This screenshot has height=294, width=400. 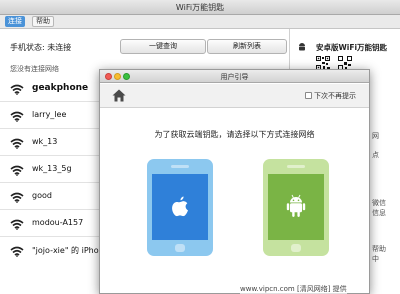 What do you see at coordinates (335, 96) in the screenshot?
I see `dont-show-again-label: 下次不再提示` at bounding box center [335, 96].